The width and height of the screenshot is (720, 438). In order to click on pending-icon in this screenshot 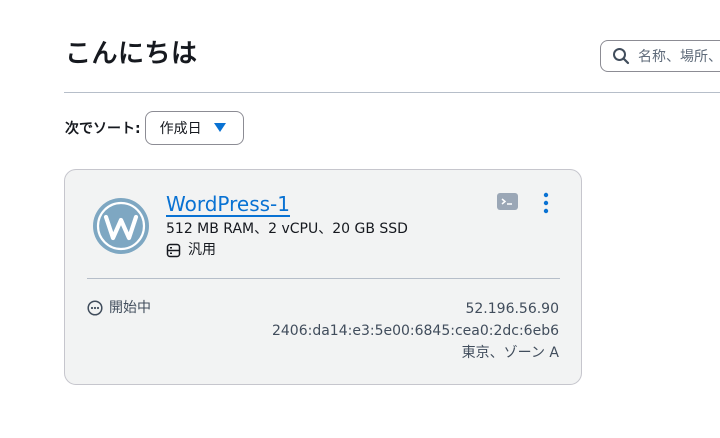, I will do `click(95, 308)`.